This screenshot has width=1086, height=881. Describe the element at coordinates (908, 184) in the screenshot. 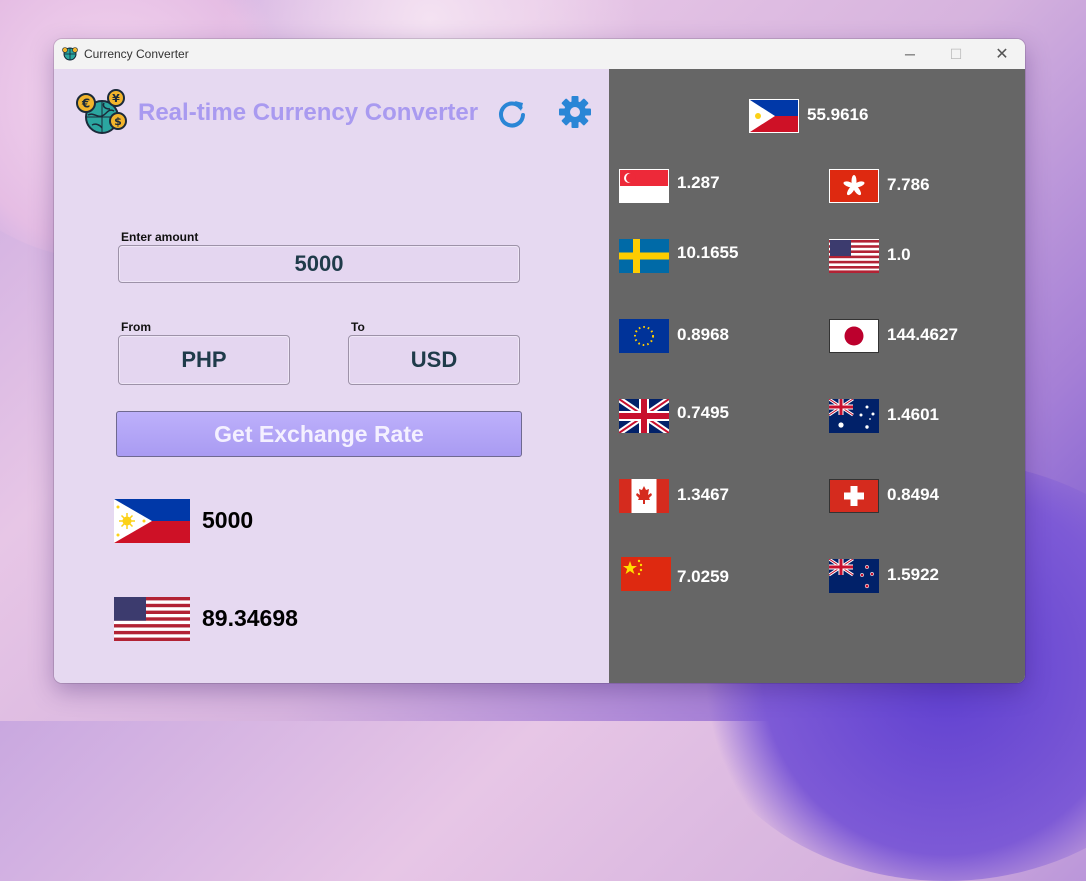

I see `rate-value-hk: 7.786` at that location.